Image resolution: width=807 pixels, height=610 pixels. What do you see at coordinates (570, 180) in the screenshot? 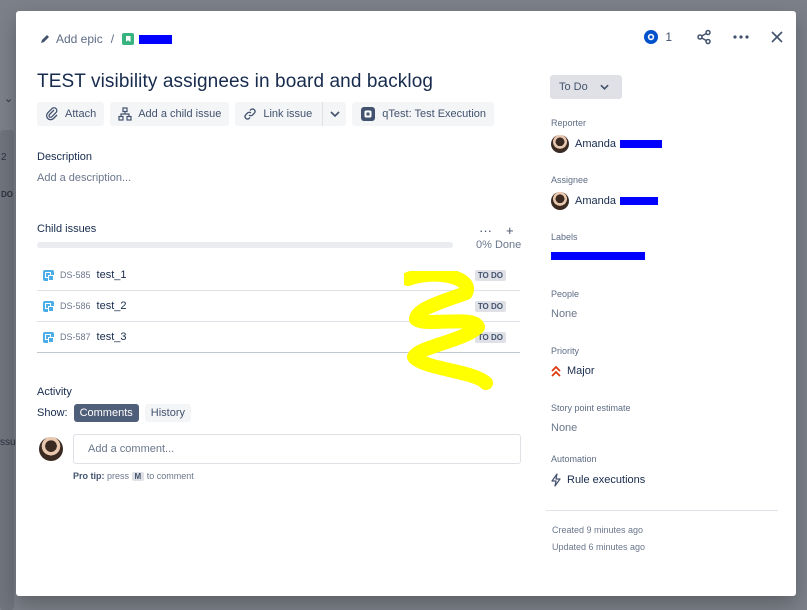
I see `assignee-label: Assignee` at bounding box center [570, 180].